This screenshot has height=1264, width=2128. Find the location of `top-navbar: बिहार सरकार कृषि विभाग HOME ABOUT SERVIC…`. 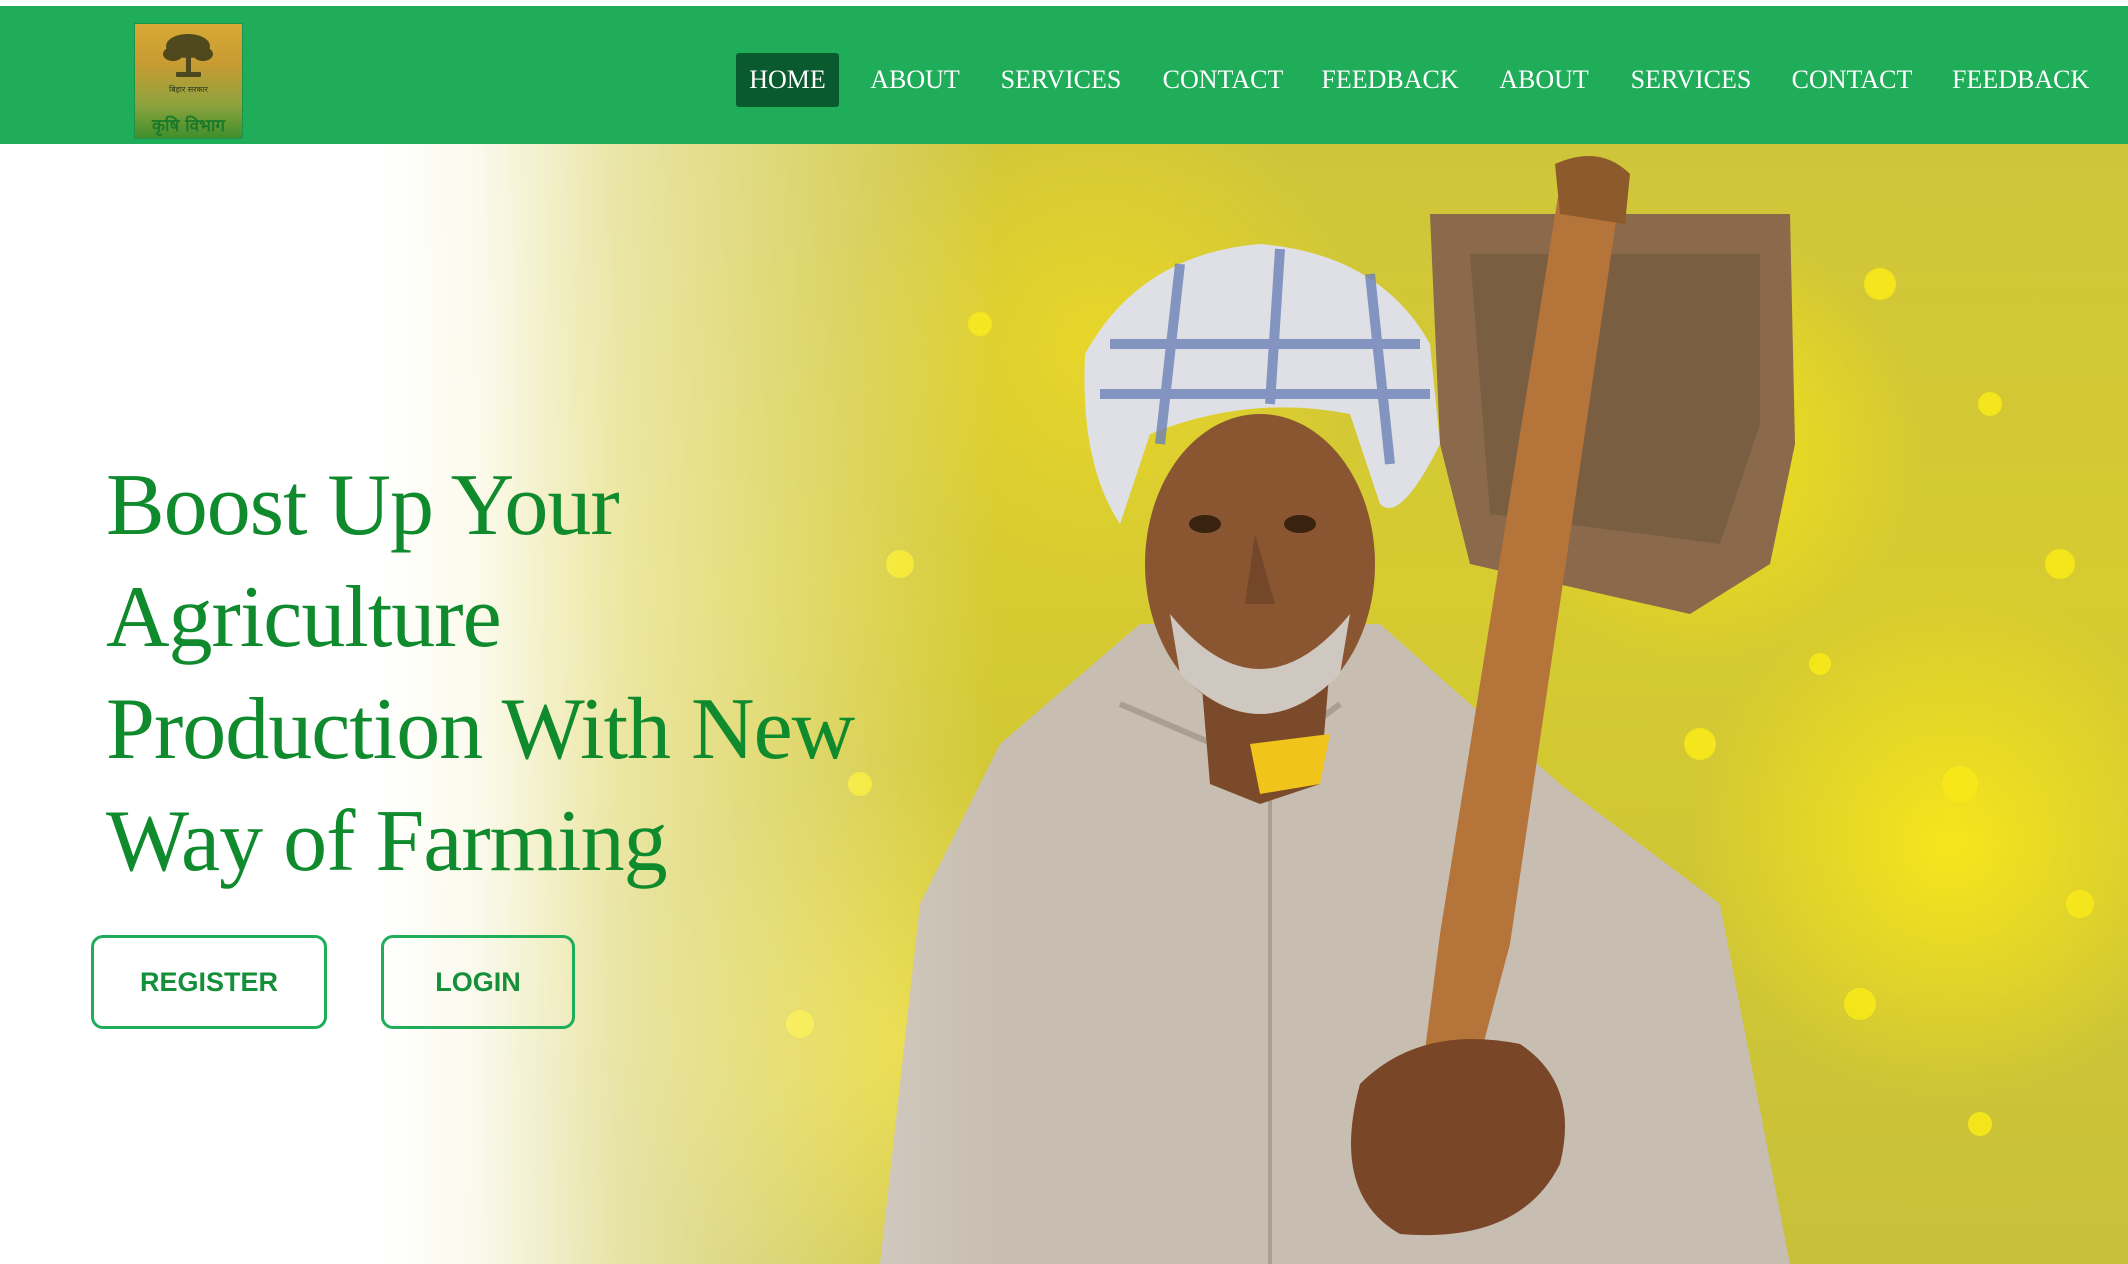

top-navbar: बिहार सरकार कृषि विभाग HOME ABOUT SERVIC… is located at coordinates (1064, 75).